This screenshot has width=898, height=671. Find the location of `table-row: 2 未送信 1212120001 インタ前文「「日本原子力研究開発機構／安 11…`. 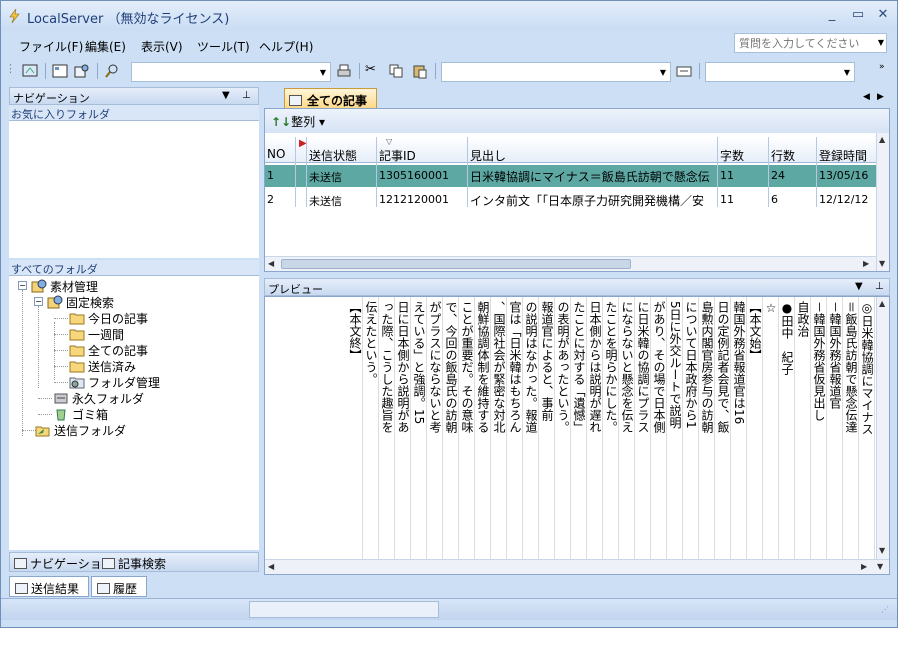

table-row: 2 未送信 1212120001 インタ前文「「日本原子力研究開発機構／安 11… is located at coordinates (571, 200).